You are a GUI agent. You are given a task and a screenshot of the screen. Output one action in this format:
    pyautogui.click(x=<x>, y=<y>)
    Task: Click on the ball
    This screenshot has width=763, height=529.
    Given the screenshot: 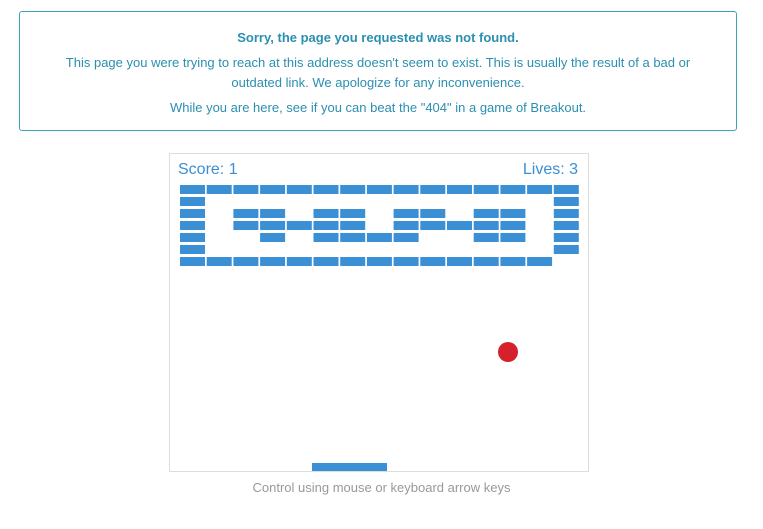 What is the action you would take?
    pyautogui.click(x=508, y=352)
    